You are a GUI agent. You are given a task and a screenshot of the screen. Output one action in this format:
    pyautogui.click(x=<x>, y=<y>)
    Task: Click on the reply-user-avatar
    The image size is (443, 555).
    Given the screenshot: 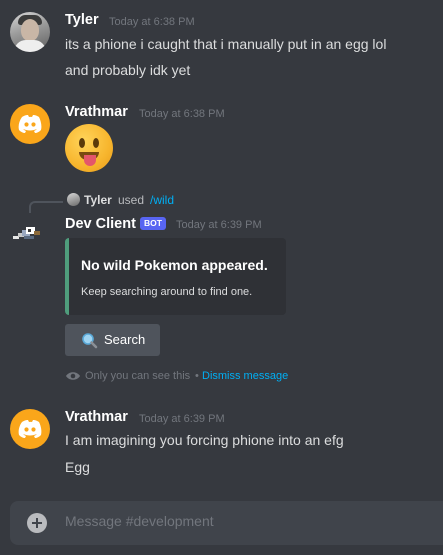 What is the action you would take?
    pyautogui.click(x=73, y=199)
    